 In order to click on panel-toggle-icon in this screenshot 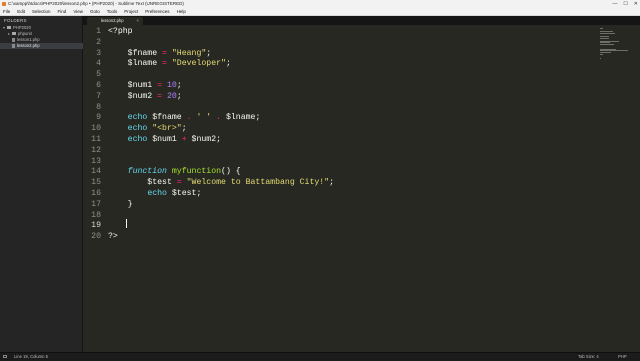, I will do `click(5, 356)`.